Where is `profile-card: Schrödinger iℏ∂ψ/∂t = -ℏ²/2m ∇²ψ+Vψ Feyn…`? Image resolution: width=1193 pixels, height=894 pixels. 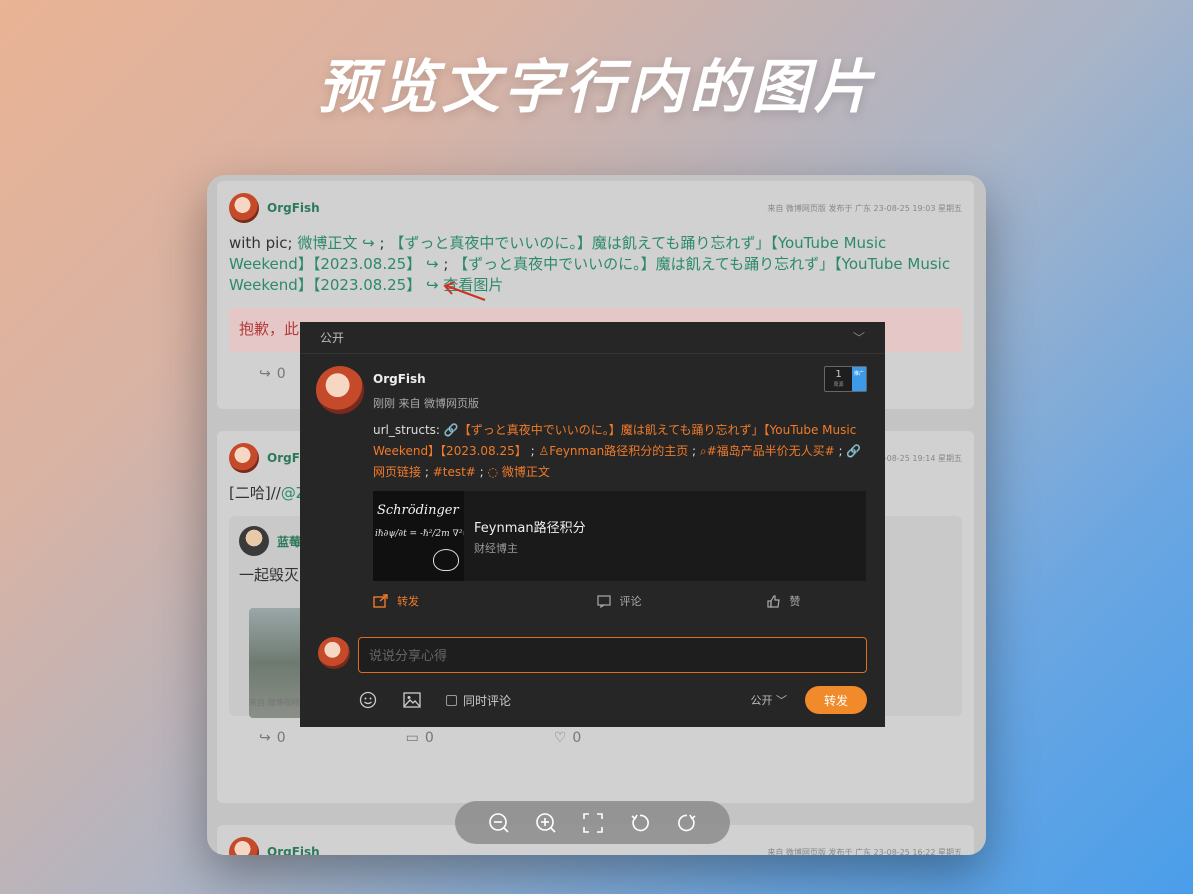 profile-card: Schrödinger iℏ∂ψ/∂t = -ℏ²/2m ∇²ψ+Vψ Feyn… is located at coordinates (619, 536).